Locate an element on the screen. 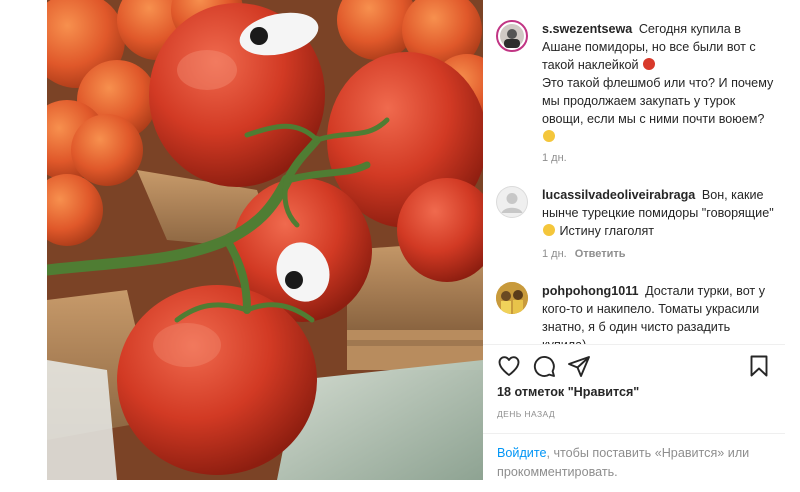 The width and height of the screenshot is (800, 492). share-icon is located at coordinates (580, 367).